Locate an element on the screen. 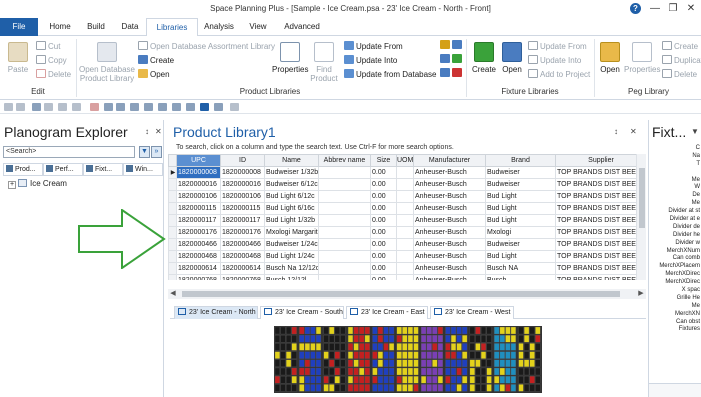  open-database-product-library-button: Open Database Product Library is located at coordinates (107, 62).